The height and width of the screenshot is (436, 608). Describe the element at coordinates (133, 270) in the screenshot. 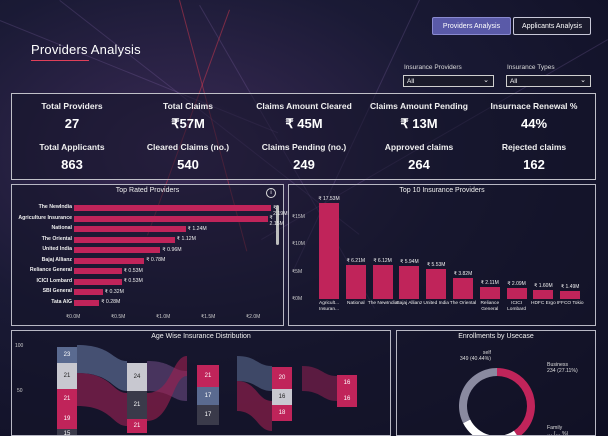

I see `bar-value-label: ₹ 0.53M` at that location.